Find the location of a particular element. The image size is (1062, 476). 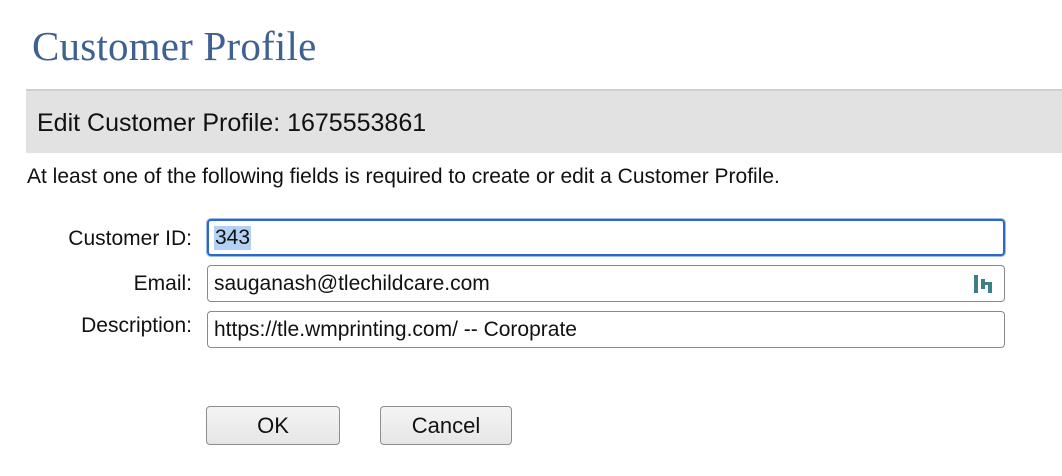

email-label: Email: is located at coordinates (162, 283).